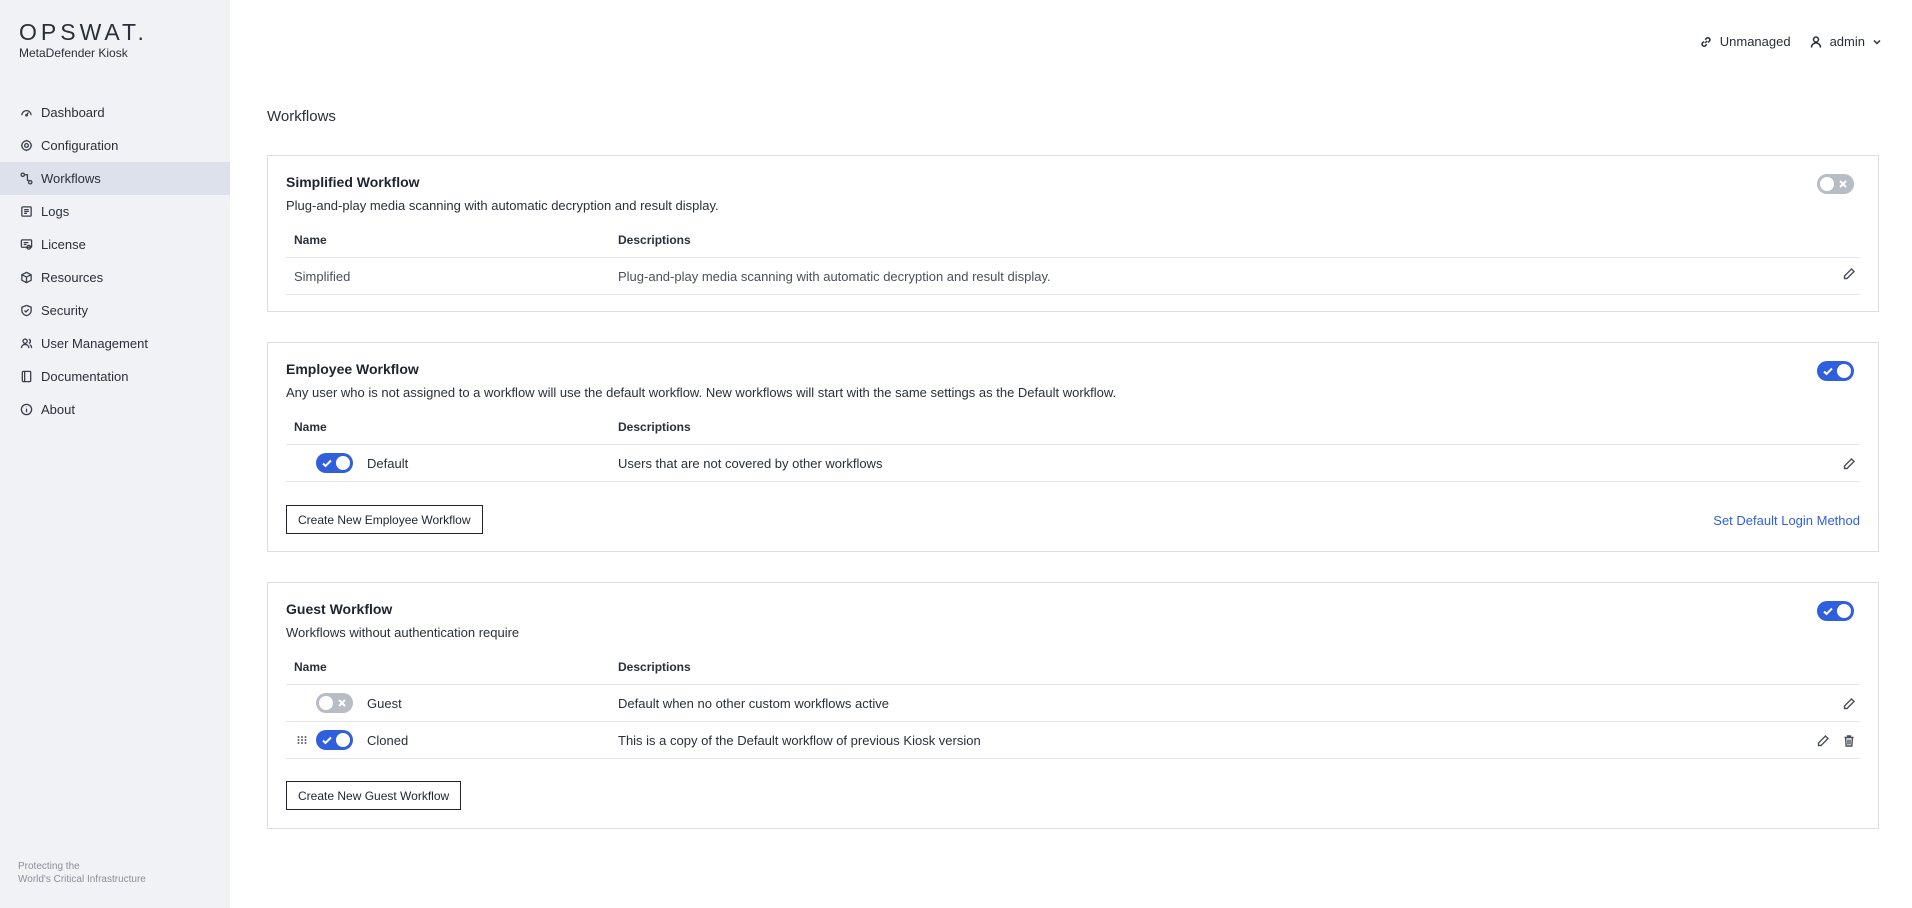 The width and height of the screenshot is (1912, 908). I want to click on license-icon, so click(26, 245).